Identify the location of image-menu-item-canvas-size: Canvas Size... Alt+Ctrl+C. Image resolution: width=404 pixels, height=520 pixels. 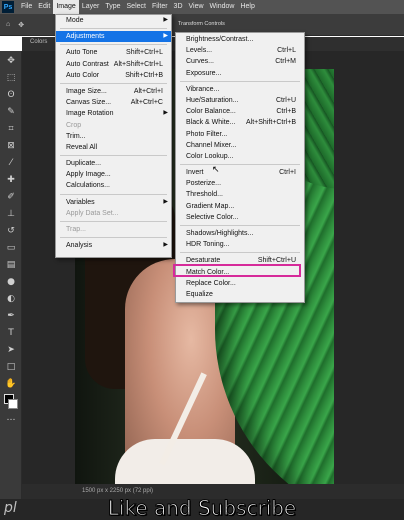
(113, 102).